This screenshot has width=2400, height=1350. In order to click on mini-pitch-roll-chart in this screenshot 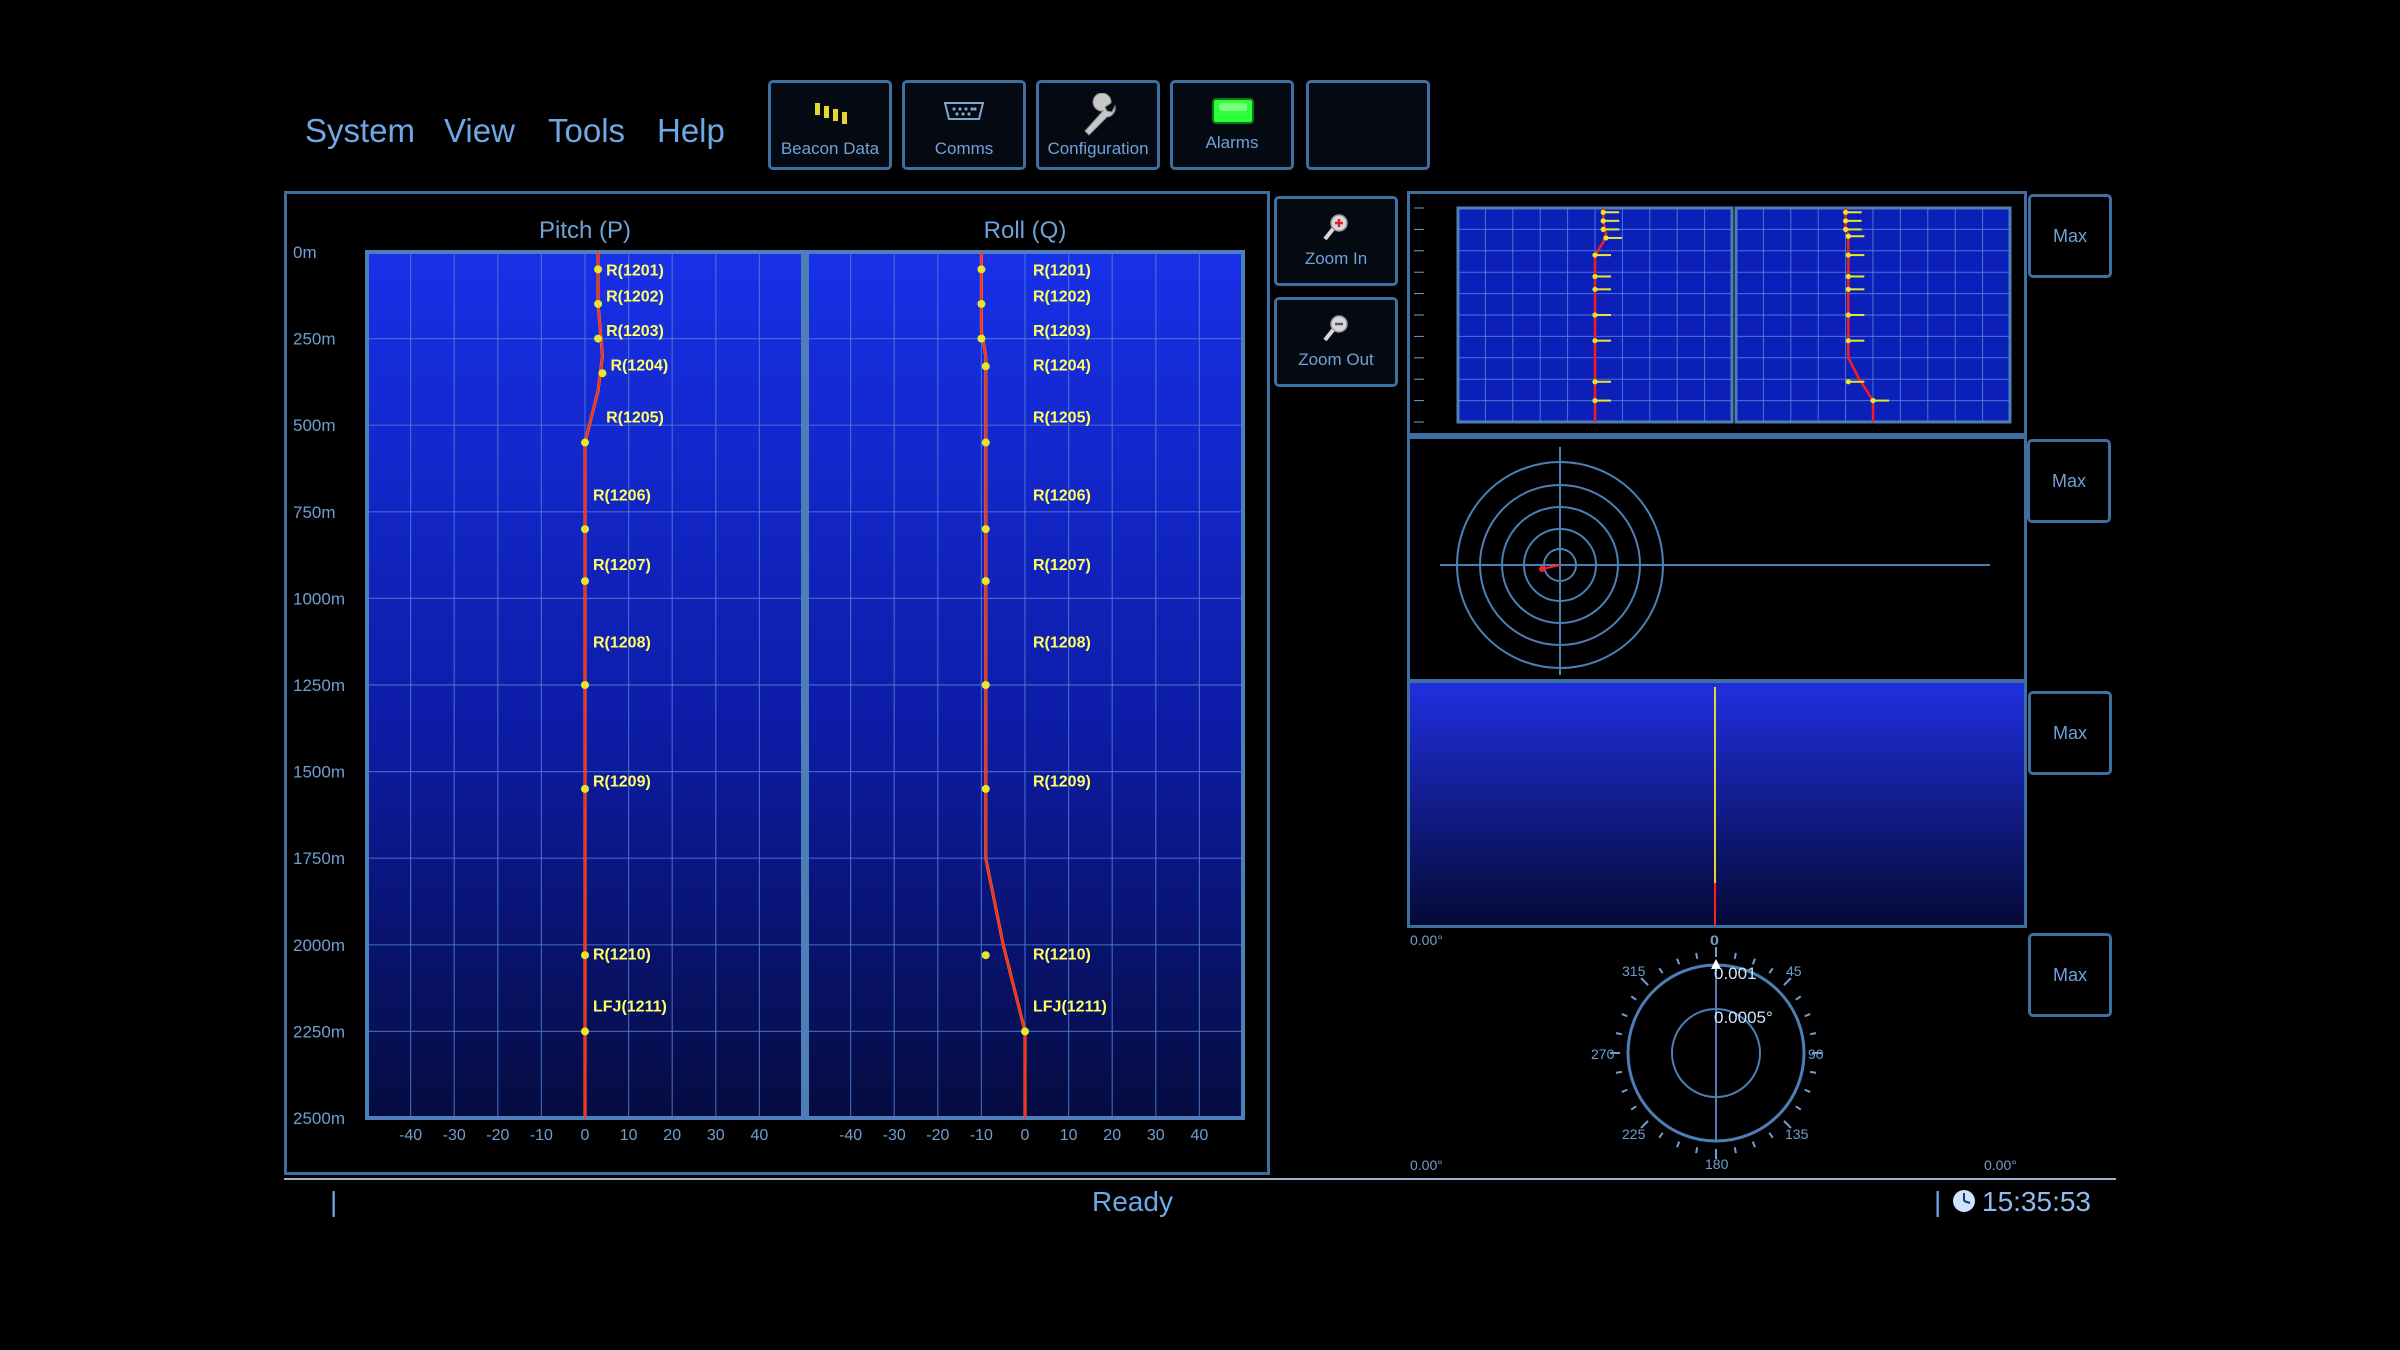, I will do `click(1713, 315)`.